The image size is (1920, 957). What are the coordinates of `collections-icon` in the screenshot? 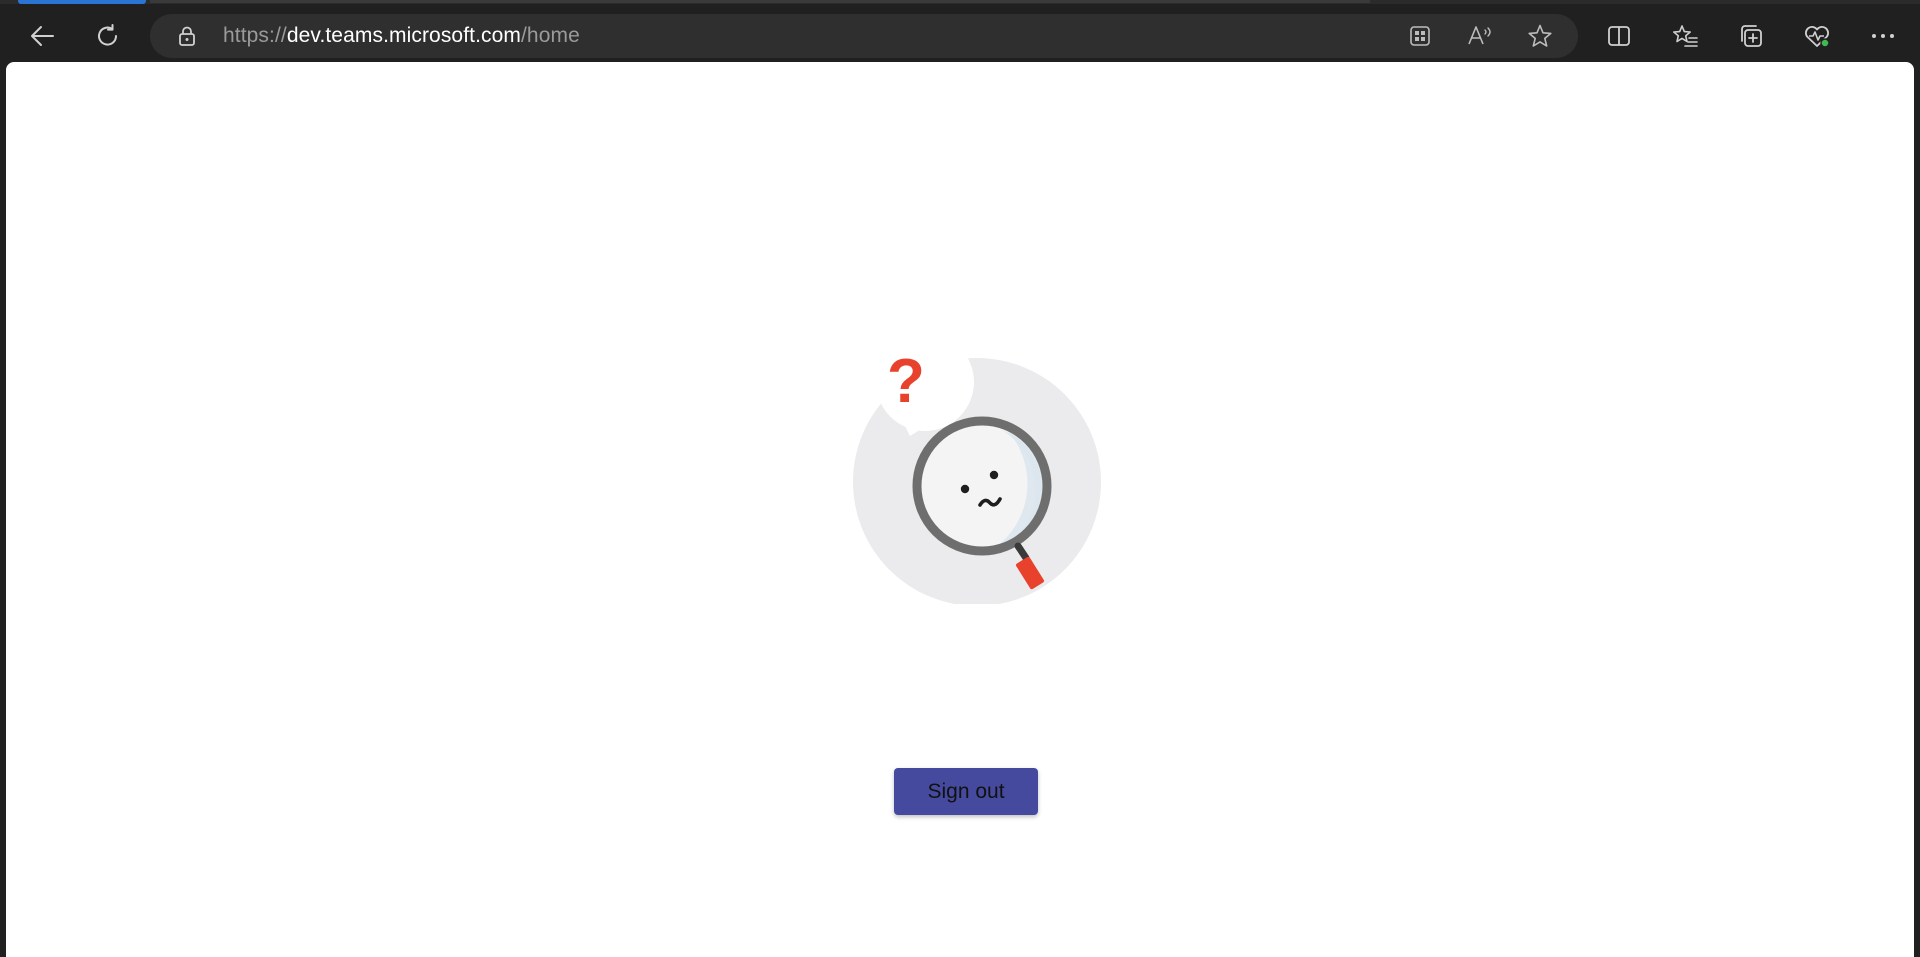 It's located at (1751, 36).